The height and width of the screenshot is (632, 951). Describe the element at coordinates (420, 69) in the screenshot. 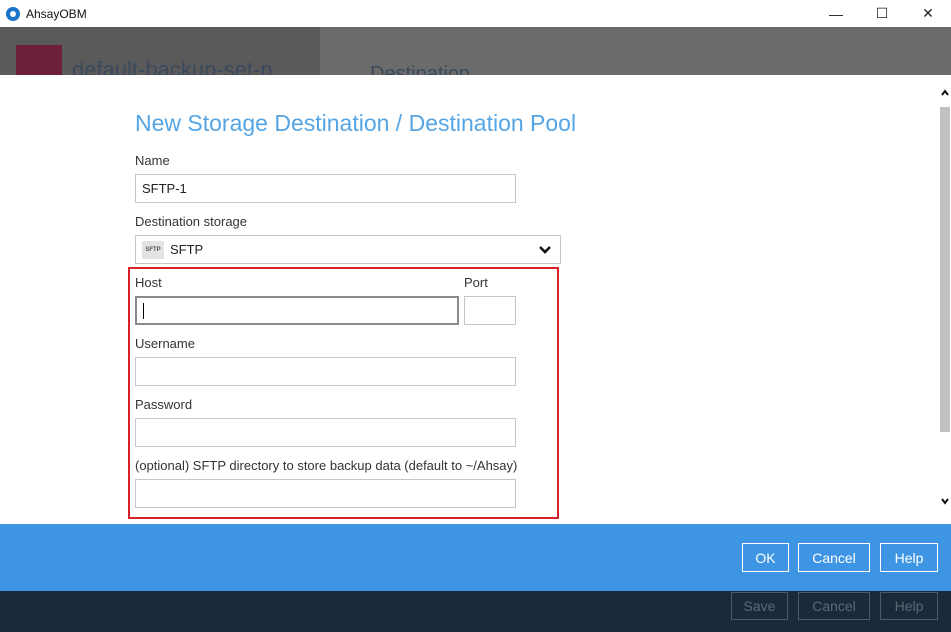

I see `background-section-title: Destination` at that location.